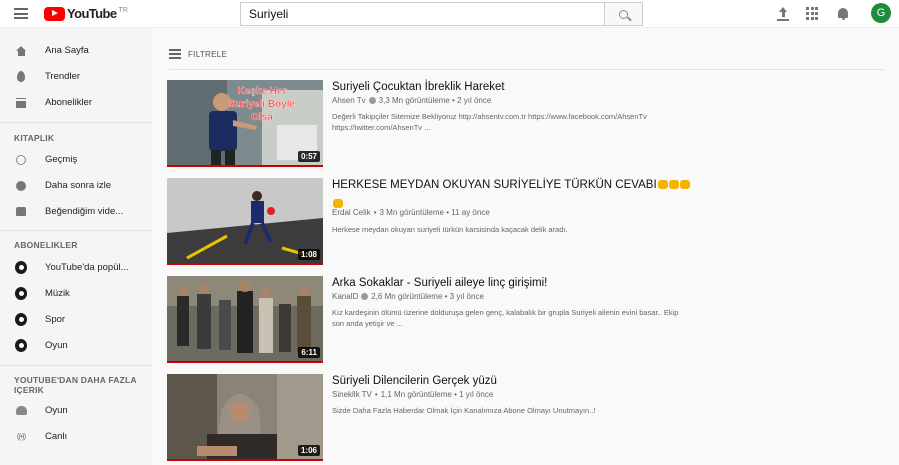 Image resolution: width=899 pixels, height=465 pixels. Describe the element at coordinates (76, 436) in the screenshot. I see `sidebar-item-live: ((•)) Canlı` at that location.